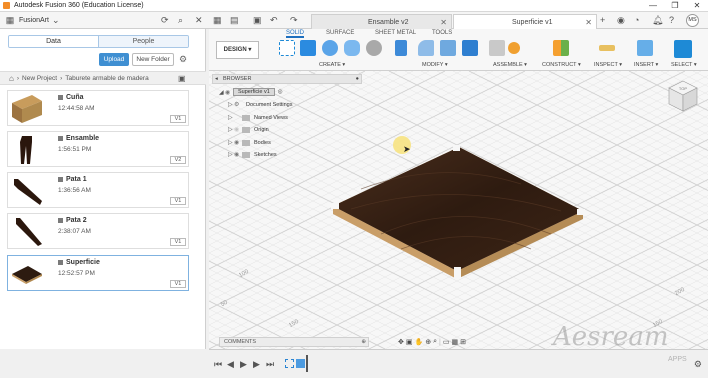  I want to click on modify-menu: MODIFY ▾, so click(435, 65).